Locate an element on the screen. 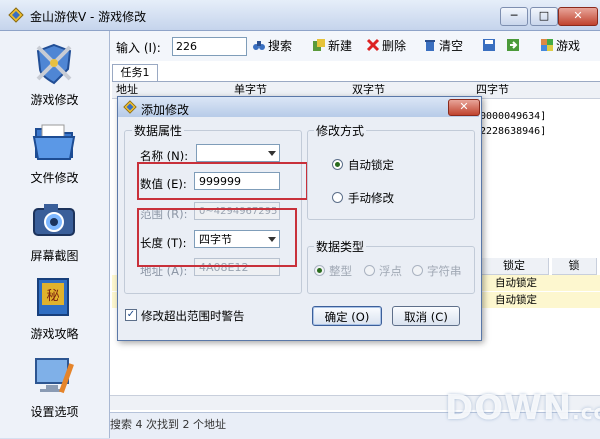  load-button is located at coordinates (514, 46).